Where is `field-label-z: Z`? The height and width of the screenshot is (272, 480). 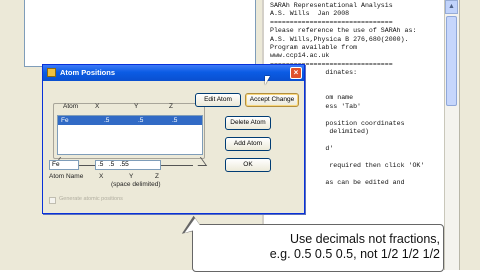 field-label-z: Z is located at coordinates (157, 176).